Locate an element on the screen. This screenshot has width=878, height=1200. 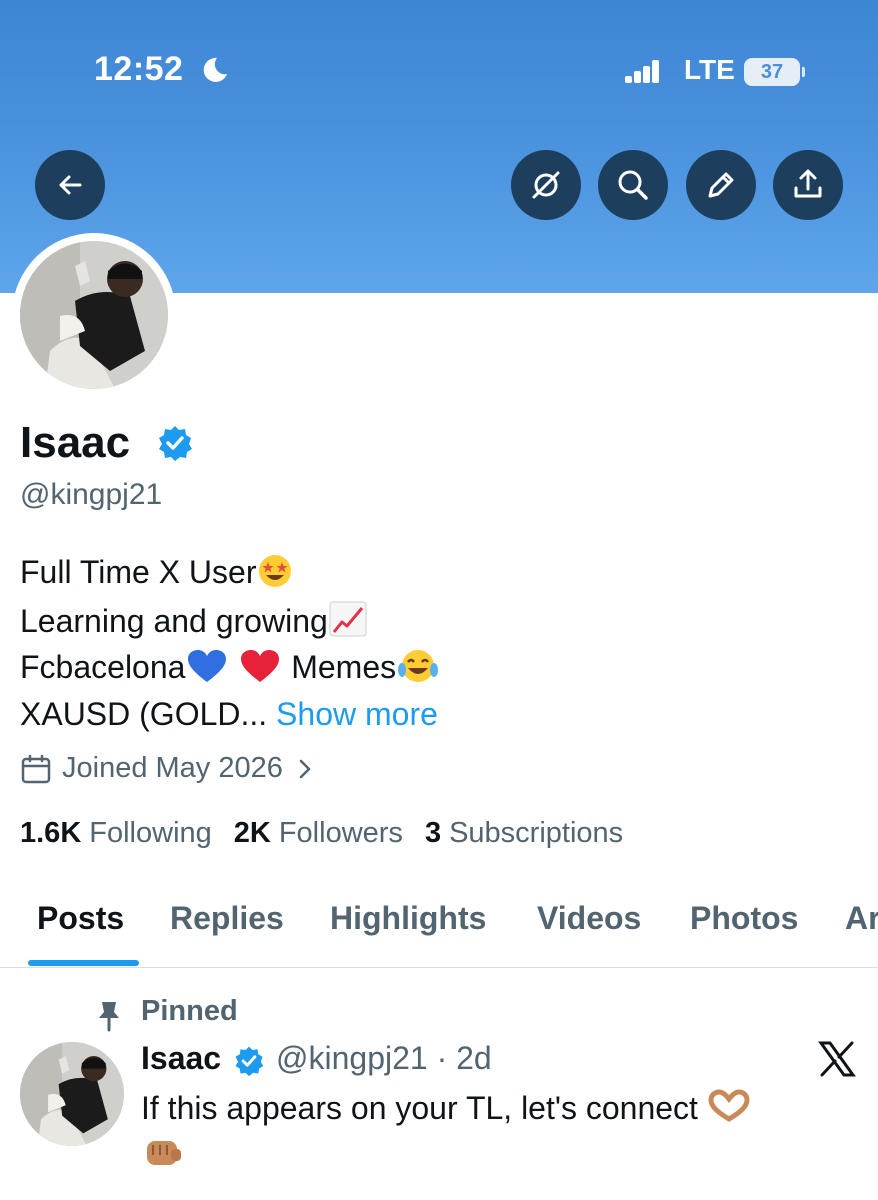
blue-heart-emoji-icon is located at coordinates (207, 666).